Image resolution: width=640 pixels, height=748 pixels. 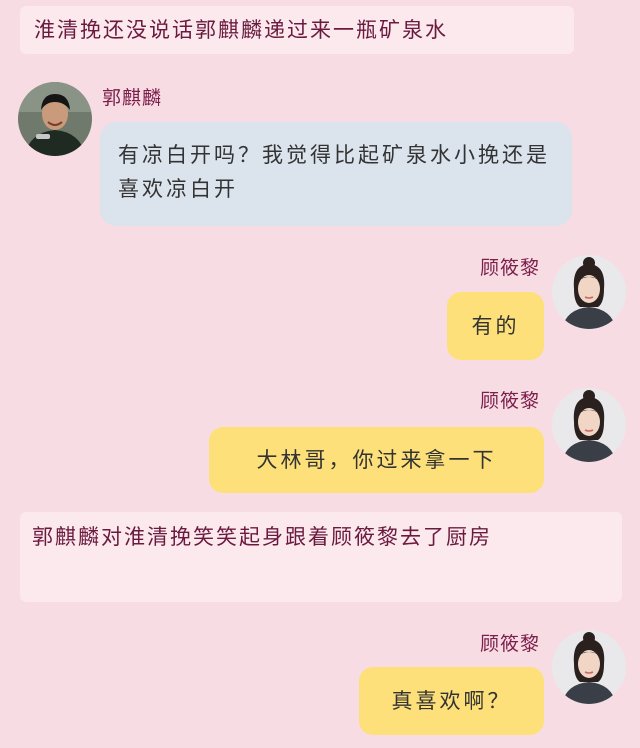 I want to click on avatar-guo-qilin, so click(x=55, y=119).